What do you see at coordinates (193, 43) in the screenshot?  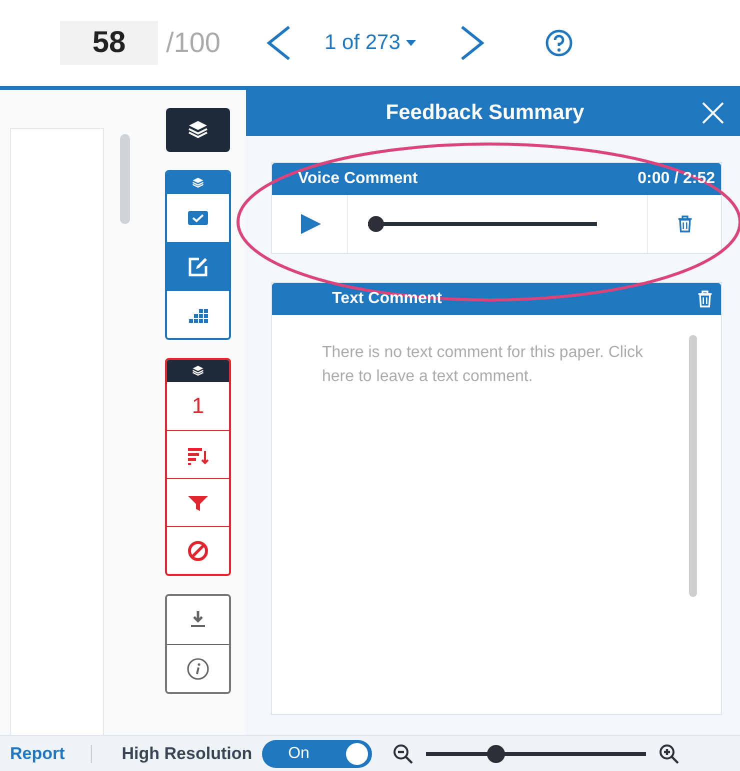 I see `score-total: /100` at bounding box center [193, 43].